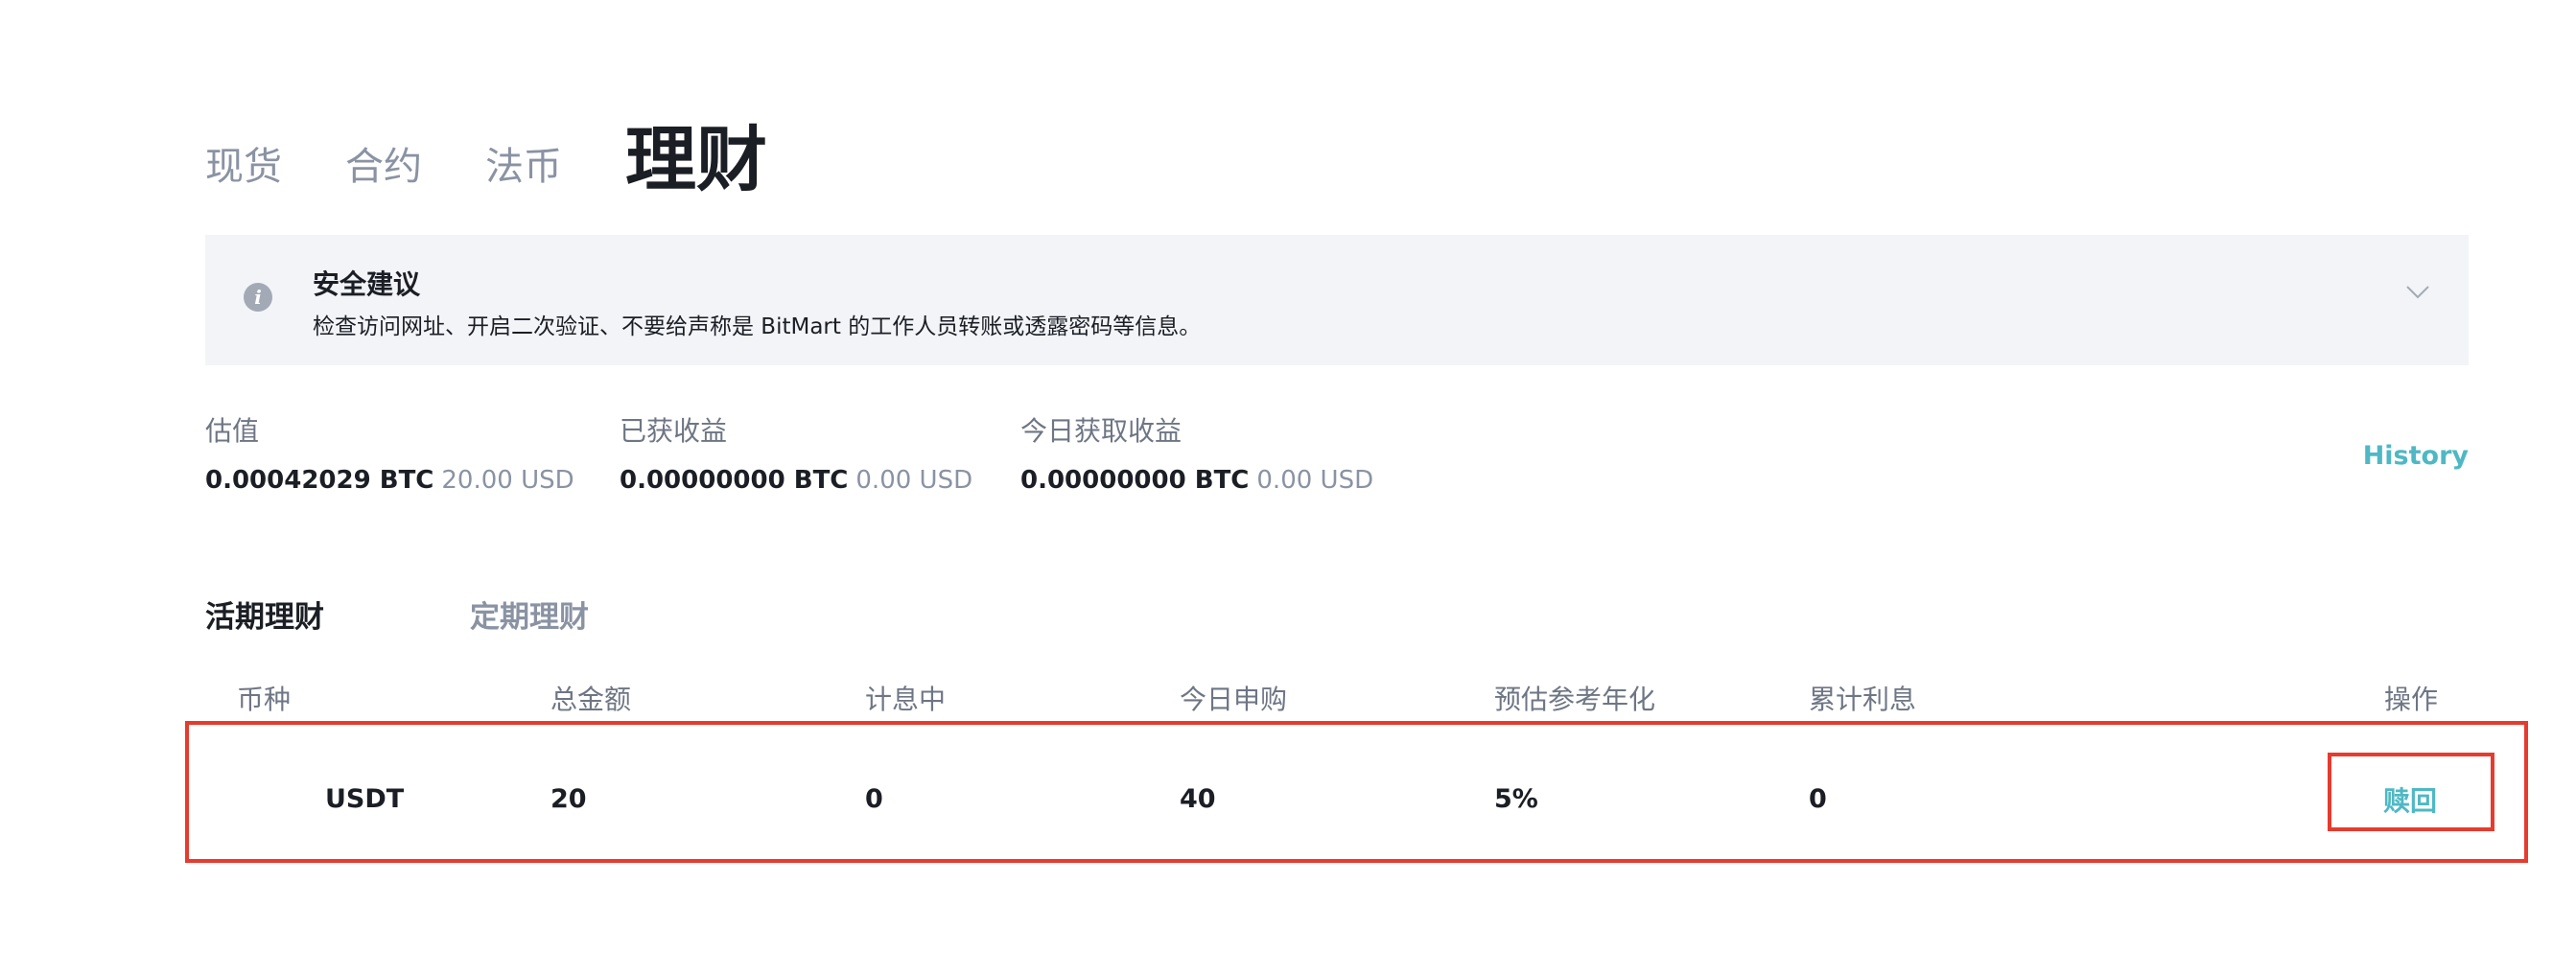 The width and height of the screenshot is (2576, 976). Describe the element at coordinates (1575, 699) in the screenshot. I see `column-header-apy: 预估参考年化` at that location.